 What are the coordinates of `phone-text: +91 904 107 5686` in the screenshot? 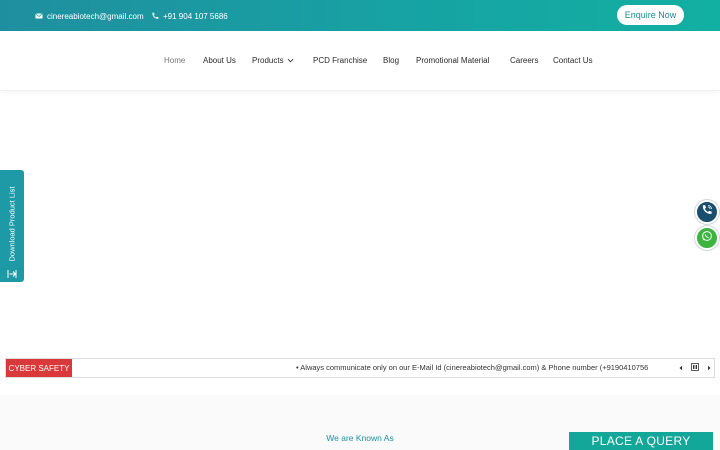 It's located at (195, 16).